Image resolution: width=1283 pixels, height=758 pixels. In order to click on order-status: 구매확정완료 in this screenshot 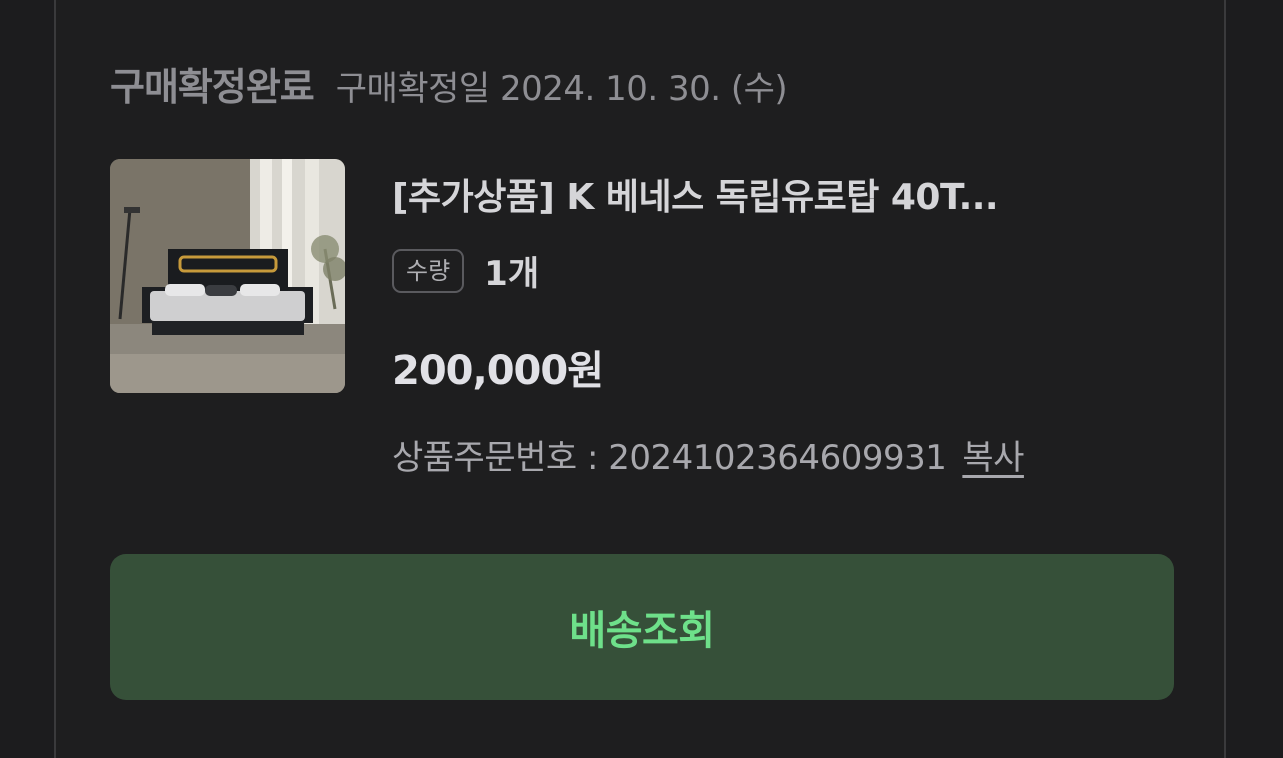, I will do `click(212, 87)`.